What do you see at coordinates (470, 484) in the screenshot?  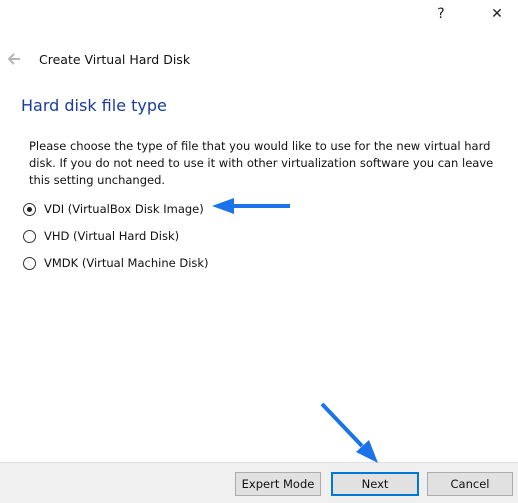 I see `cancel-button: Cancel` at bounding box center [470, 484].